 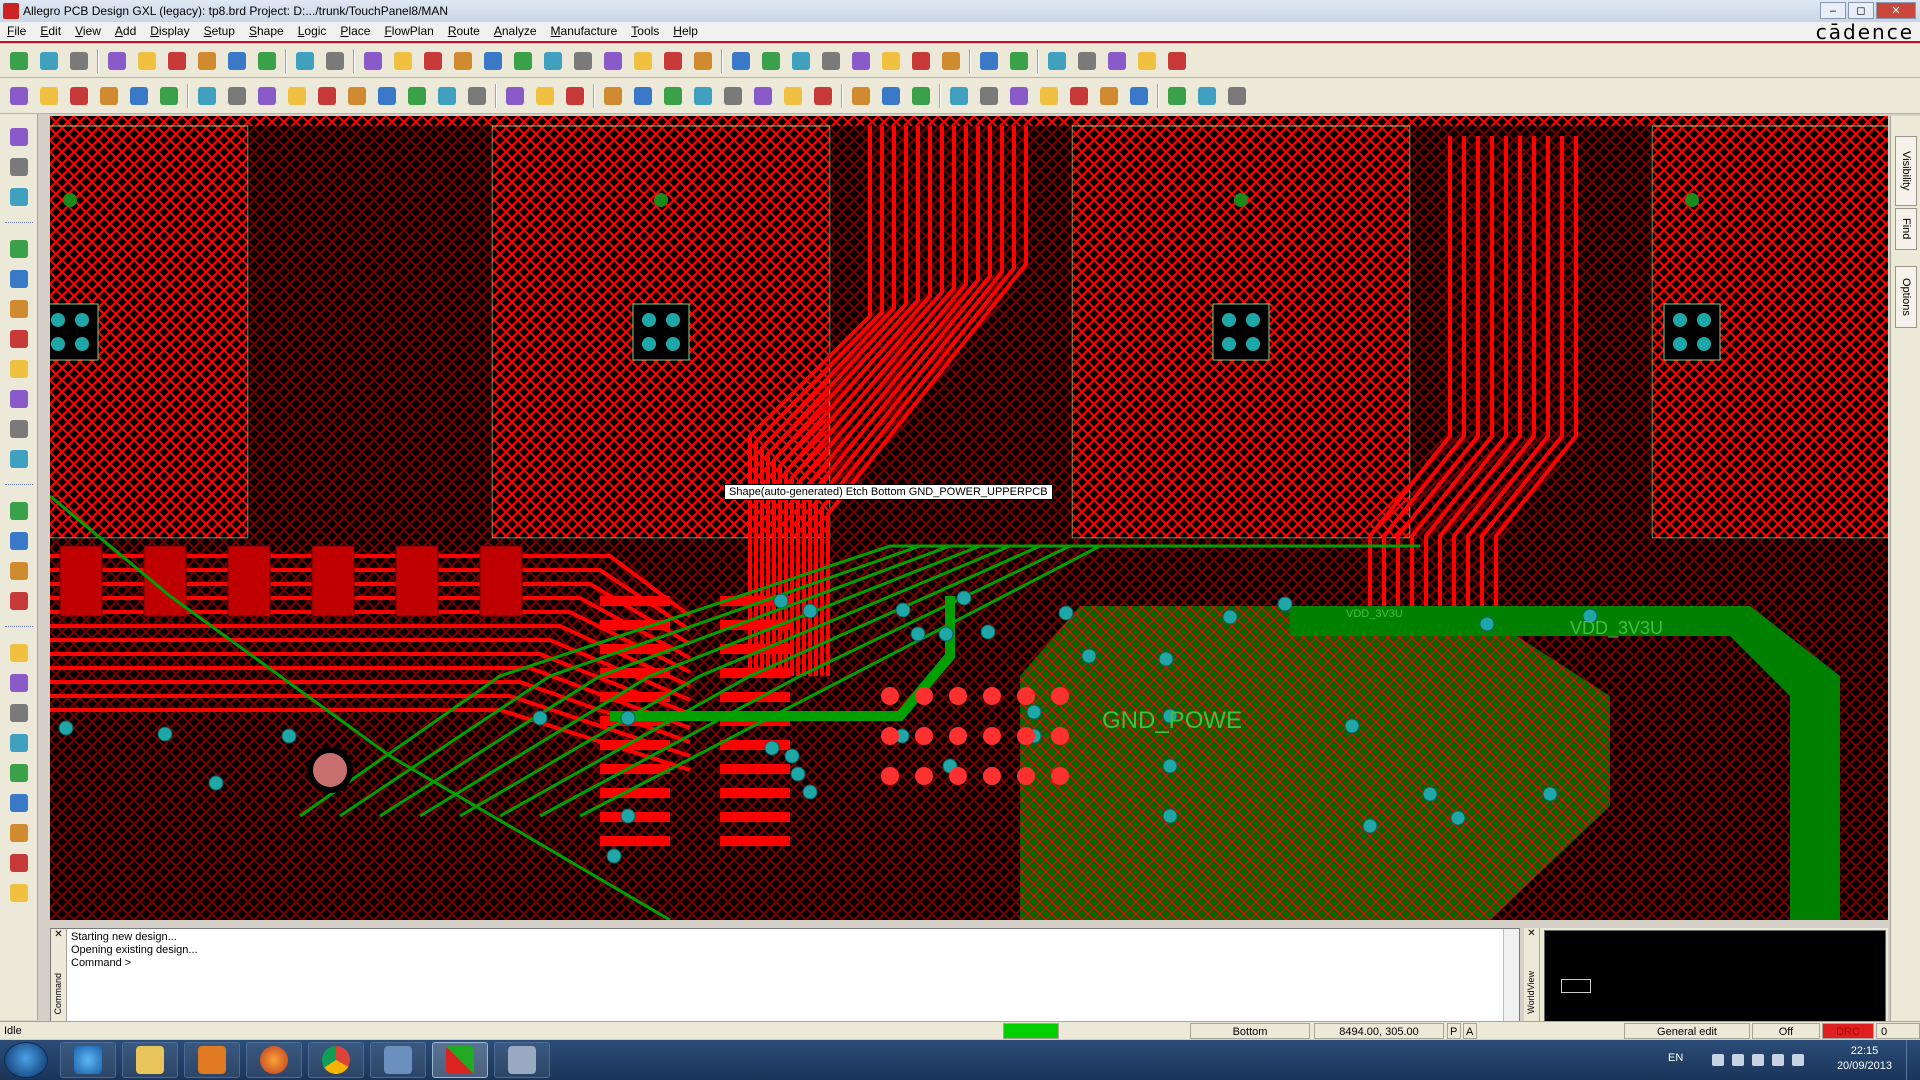 What do you see at coordinates (1906, 229) in the screenshot?
I see `tab-find: Find` at bounding box center [1906, 229].